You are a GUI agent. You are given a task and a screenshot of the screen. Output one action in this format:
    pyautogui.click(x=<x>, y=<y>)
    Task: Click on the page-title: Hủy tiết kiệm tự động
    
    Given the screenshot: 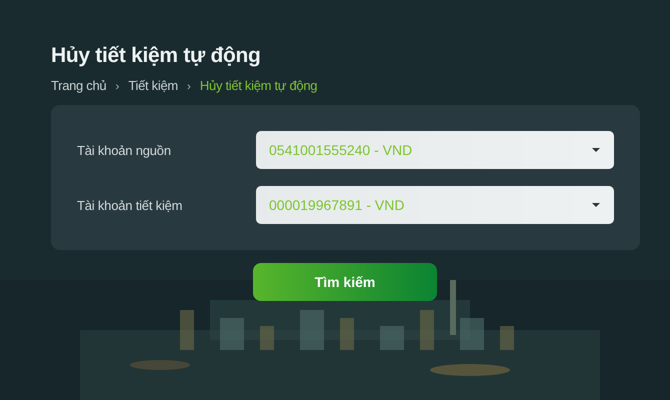 What is the action you would take?
    pyautogui.click(x=156, y=56)
    